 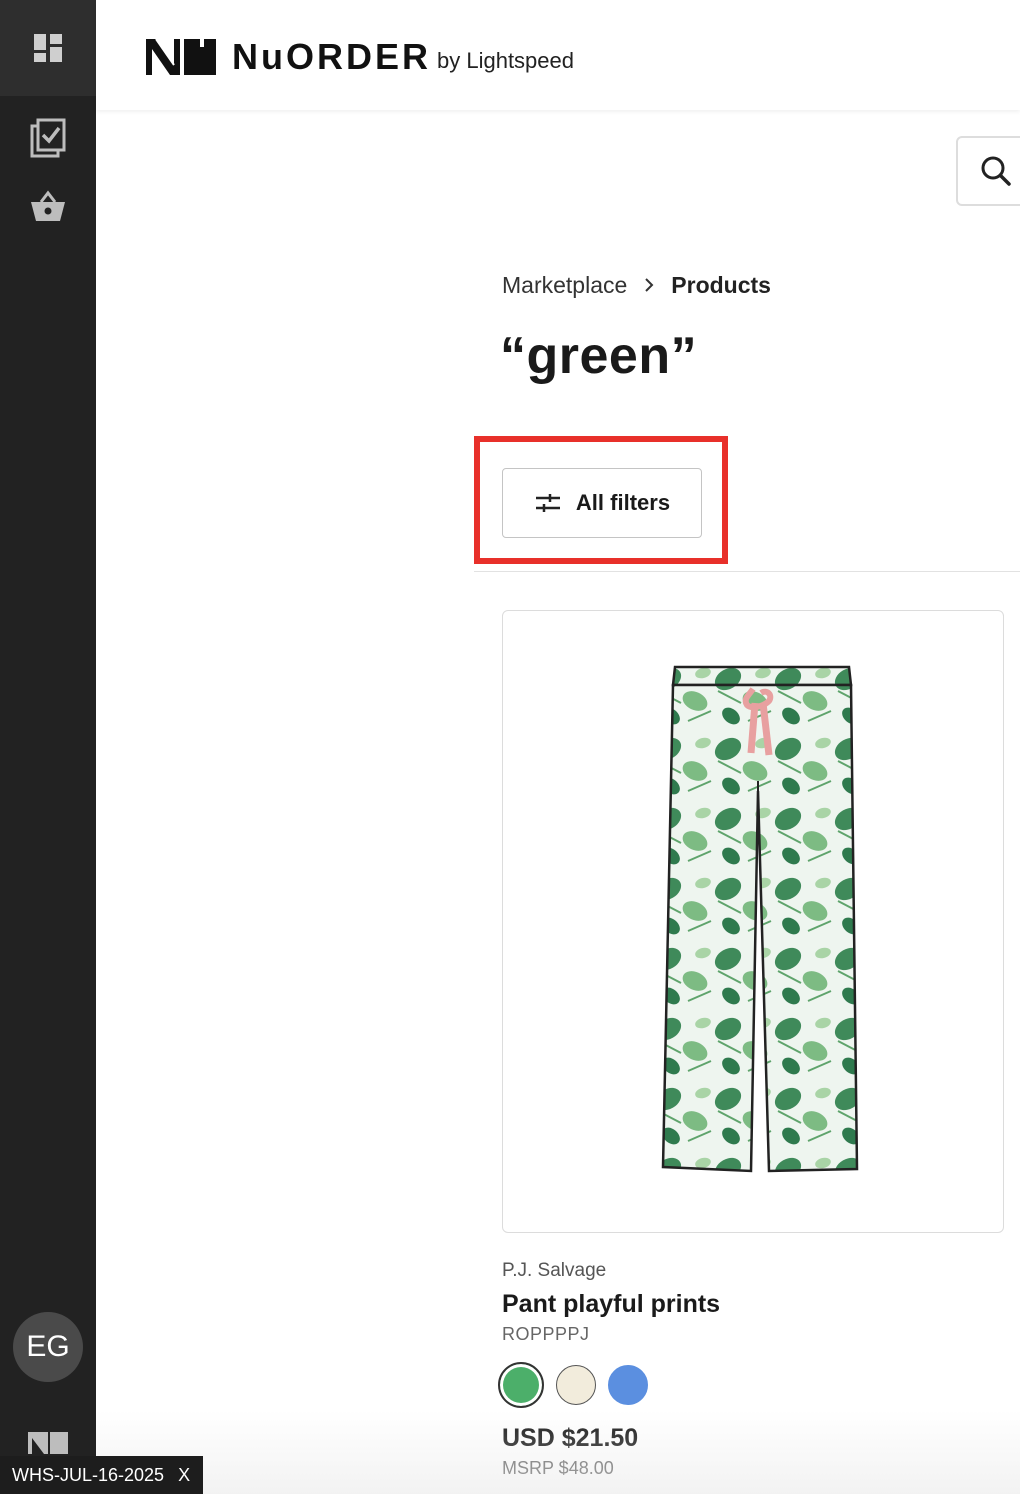 What do you see at coordinates (48, 1347) in the screenshot?
I see `user-avatar: EG` at bounding box center [48, 1347].